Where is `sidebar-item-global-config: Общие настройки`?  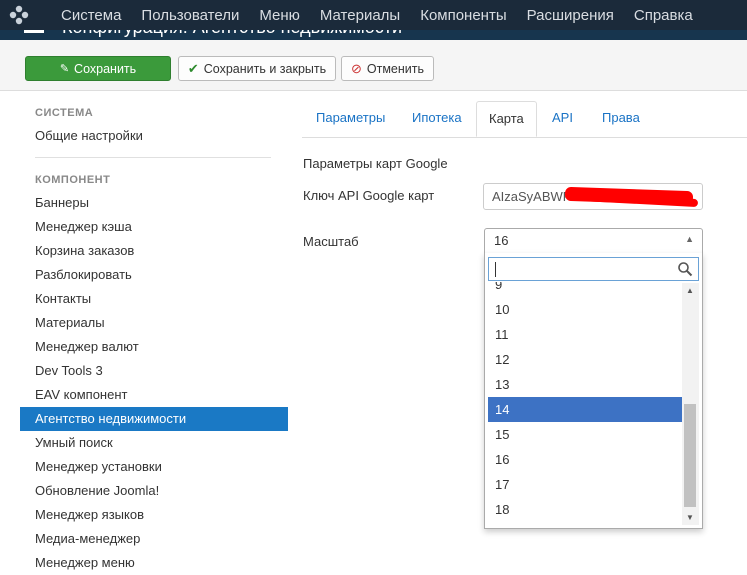 sidebar-item-global-config: Общие настройки is located at coordinates (154, 136).